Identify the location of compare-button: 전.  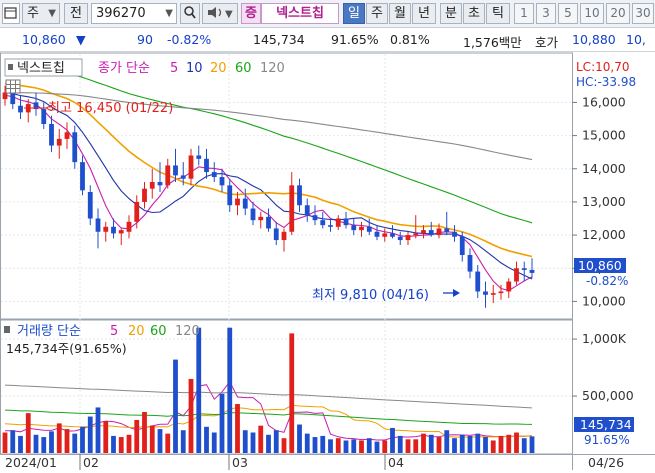
(76, 13).